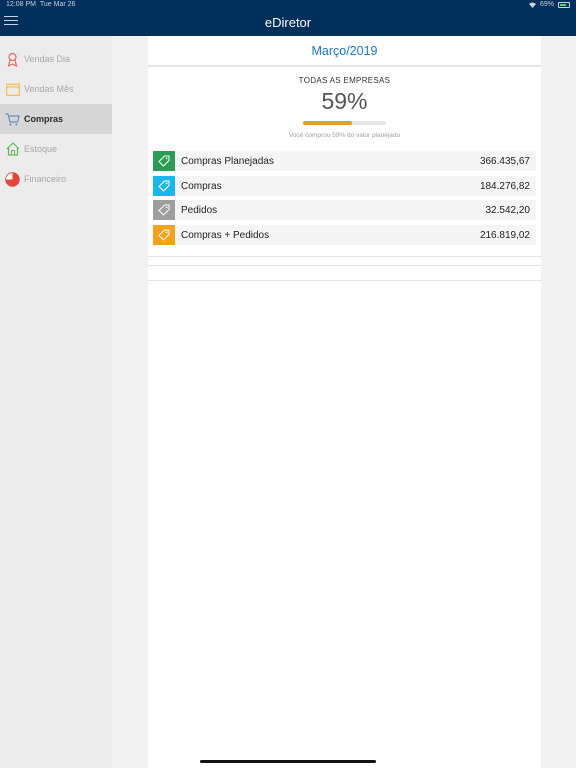 This screenshot has width=576, height=768. What do you see at coordinates (344, 80) in the screenshot?
I see `summary-title: TODAS AS EMPRESAS` at bounding box center [344, 80].